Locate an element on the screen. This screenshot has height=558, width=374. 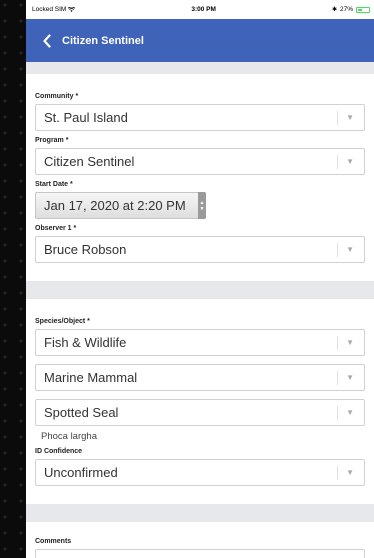
community-label: Community * is located at coordinates (57, 96).